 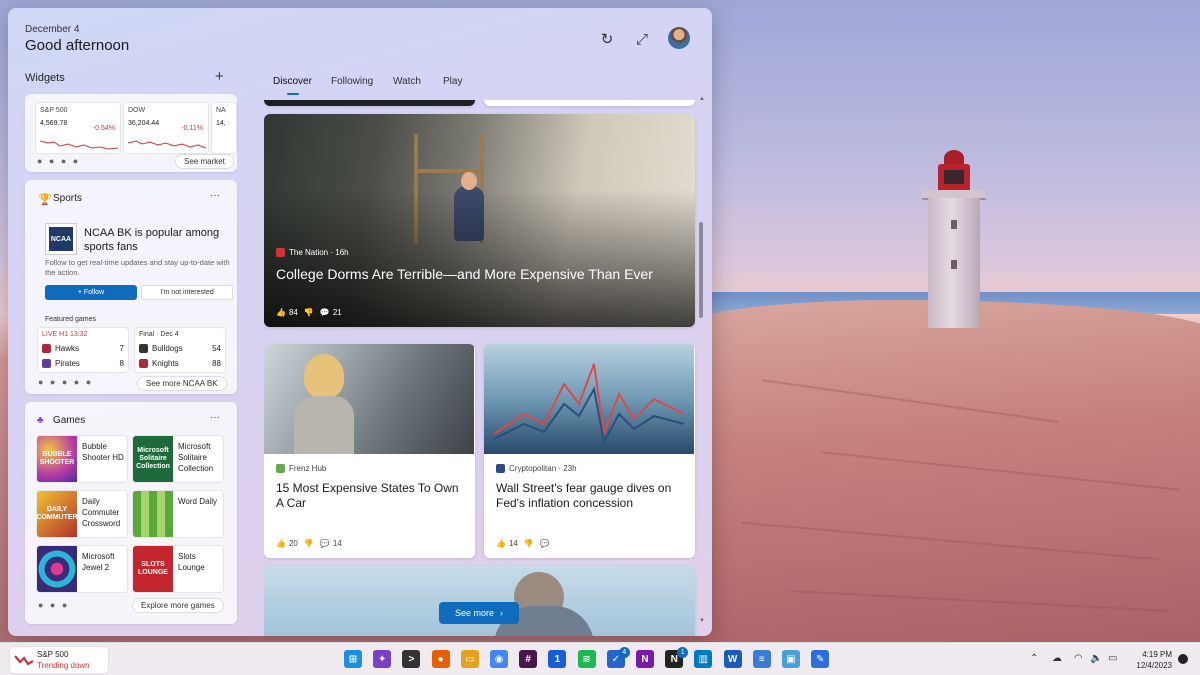 What do you see at coordinates (702, 361) in the screenshot?
I see `feed-scrollbar: ▲ ▼` at bounding box center [702, 361].